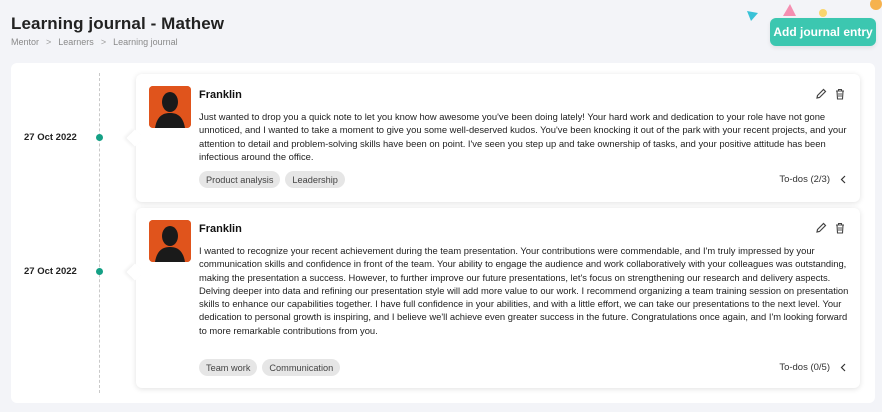 This screenshot has height=412, width=882. What do you see at coordinates (823, 32) in the screenshot?
I see `add-journal-entry-button: Add journal entry` at bounding box center [823, 32].